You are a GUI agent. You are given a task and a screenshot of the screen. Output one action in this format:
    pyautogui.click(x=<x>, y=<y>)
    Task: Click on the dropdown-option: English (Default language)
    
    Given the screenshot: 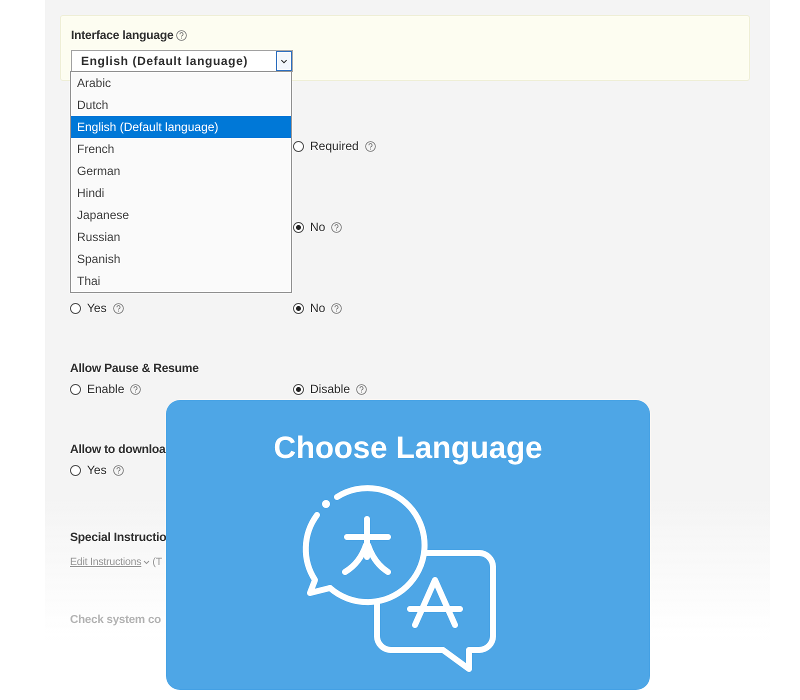 What is the action you would take?
    pyautogui.click(x=181, y=127)
    